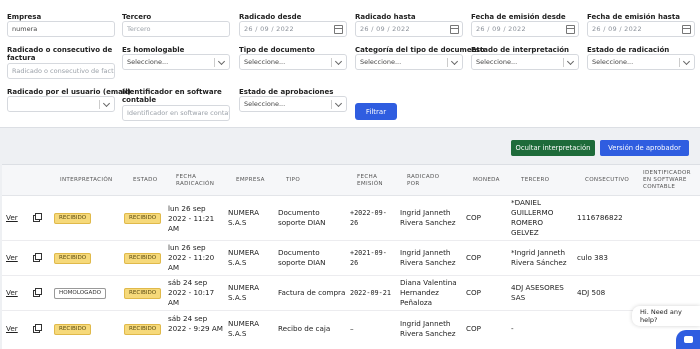 Image resolution: width=700 pixels, height=349 pixels. What do you see at coordinates (176, 113) in the screenshot?
I see `identificador-field: Identificador en software contat` at bounding box center [176, 113].